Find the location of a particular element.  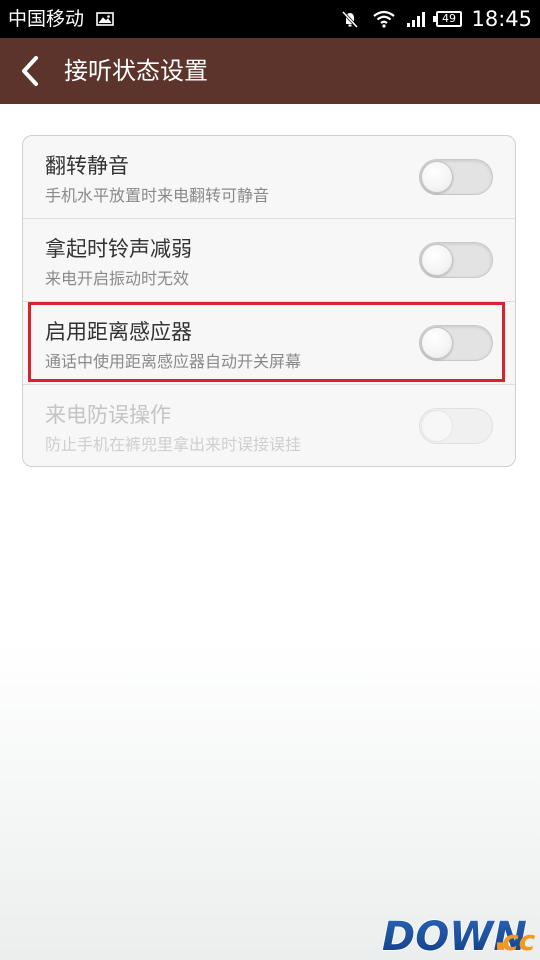

watermark-suffix: cc is located at coordinates (518, 940).